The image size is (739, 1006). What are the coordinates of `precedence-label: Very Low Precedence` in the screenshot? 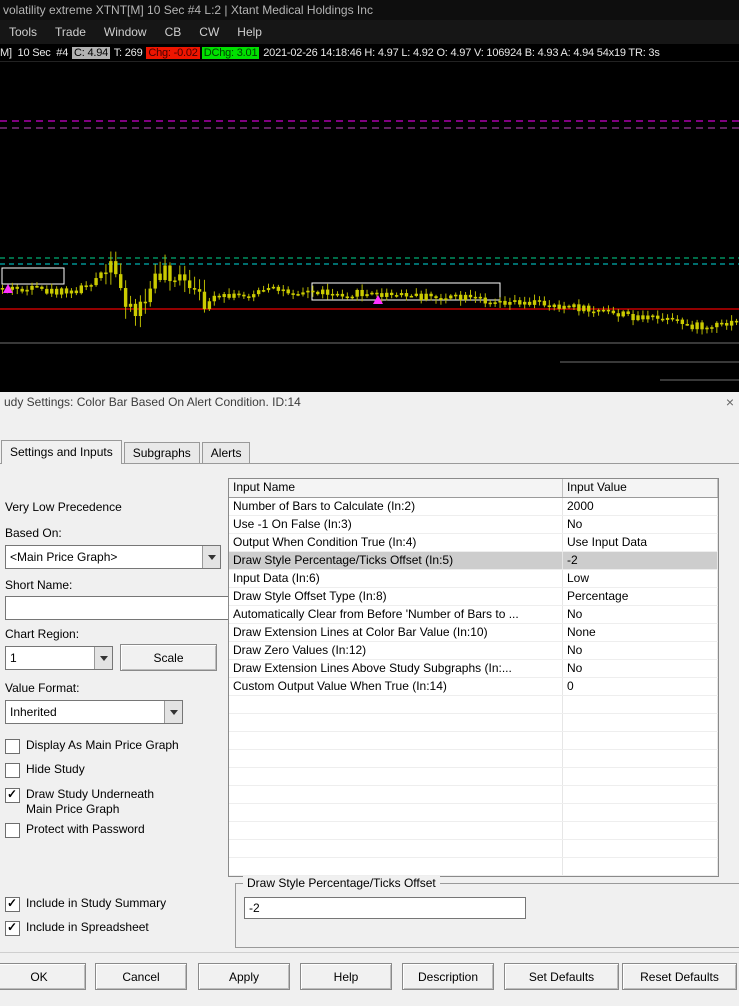 It's located at (63, 507).